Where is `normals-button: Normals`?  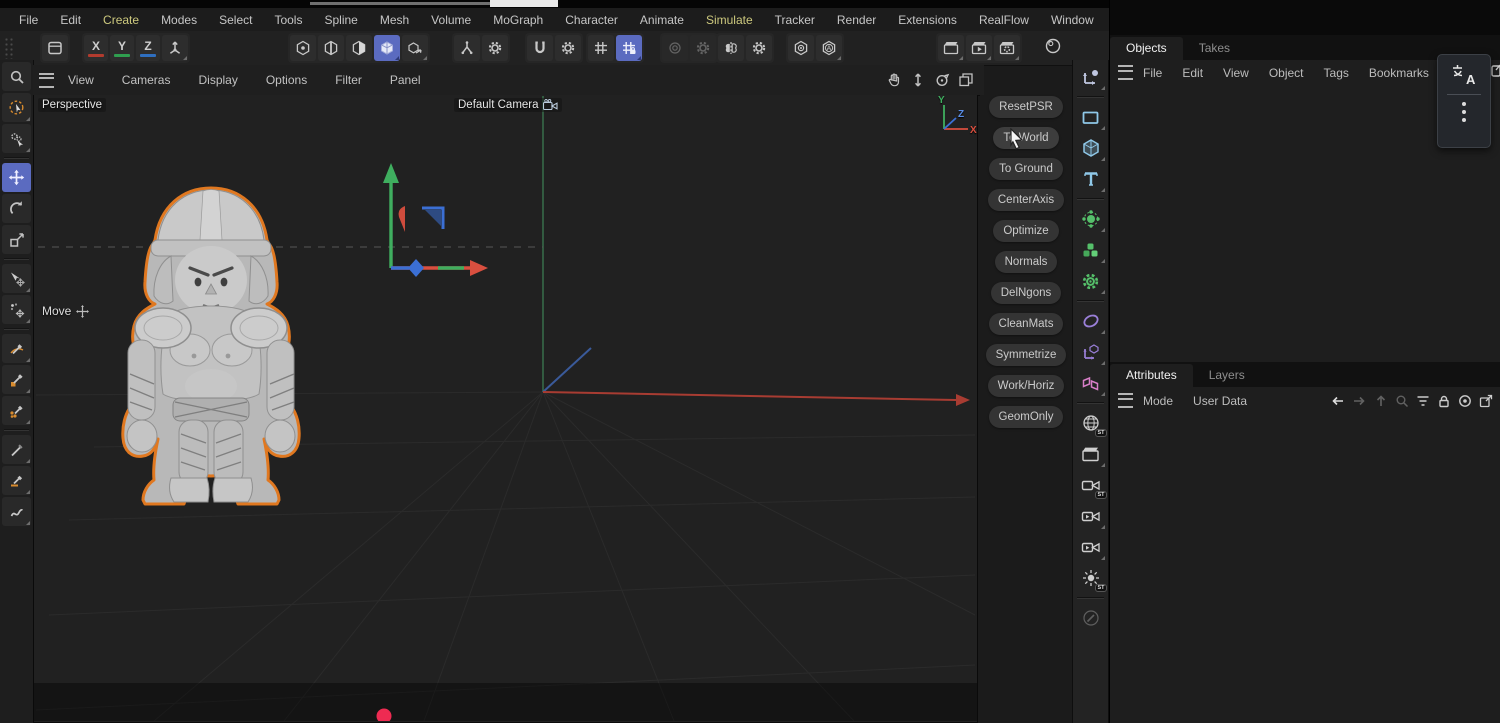 normals-button: Normals is located at coordinates (1026, 262).